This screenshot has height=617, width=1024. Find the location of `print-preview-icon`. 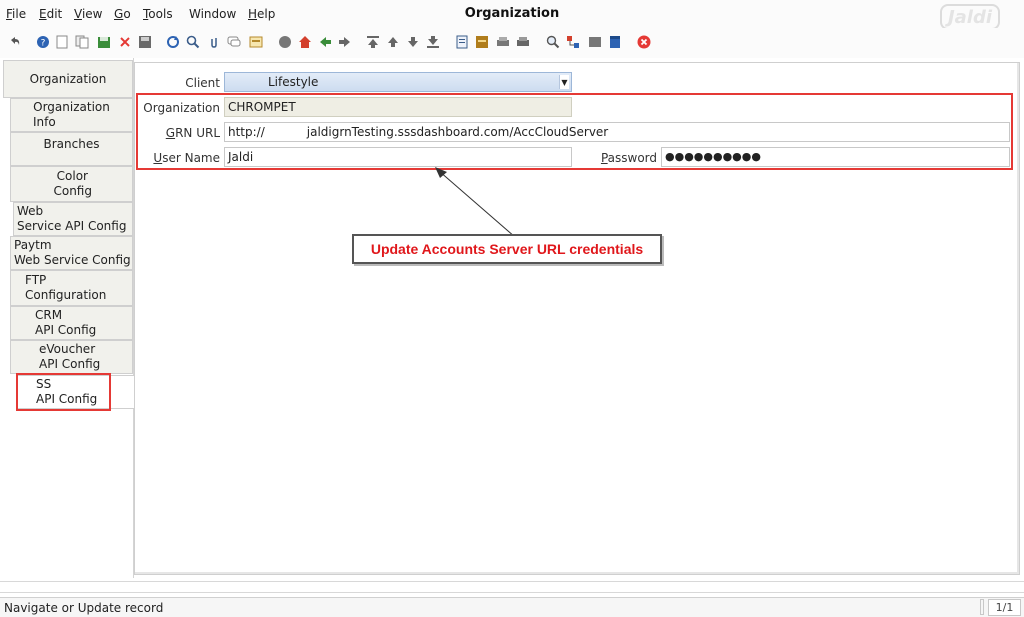

print-preview-icon is located at coordinates (503, 42).